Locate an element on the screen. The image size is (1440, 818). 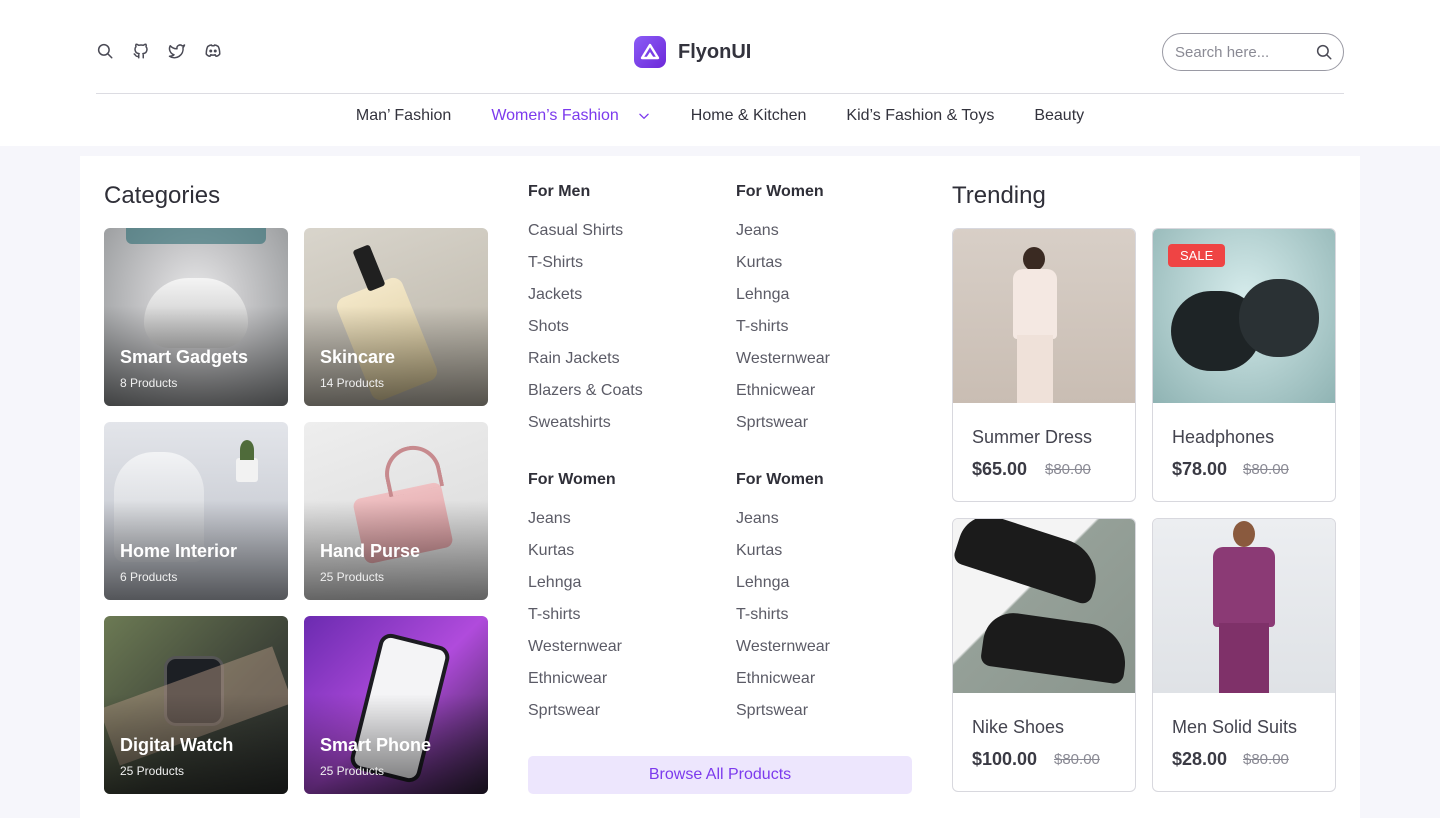
category-name: Digital Watch is located at coordinates (177, 745).